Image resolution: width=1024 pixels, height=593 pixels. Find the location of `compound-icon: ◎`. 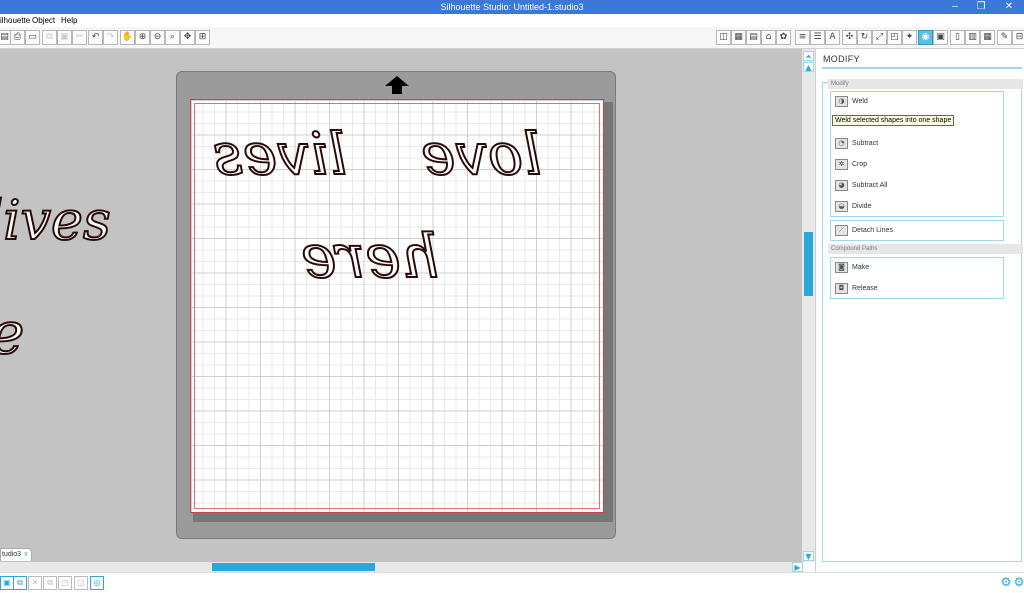

compound-icon: ◎ is located at coordinates (97, 583).